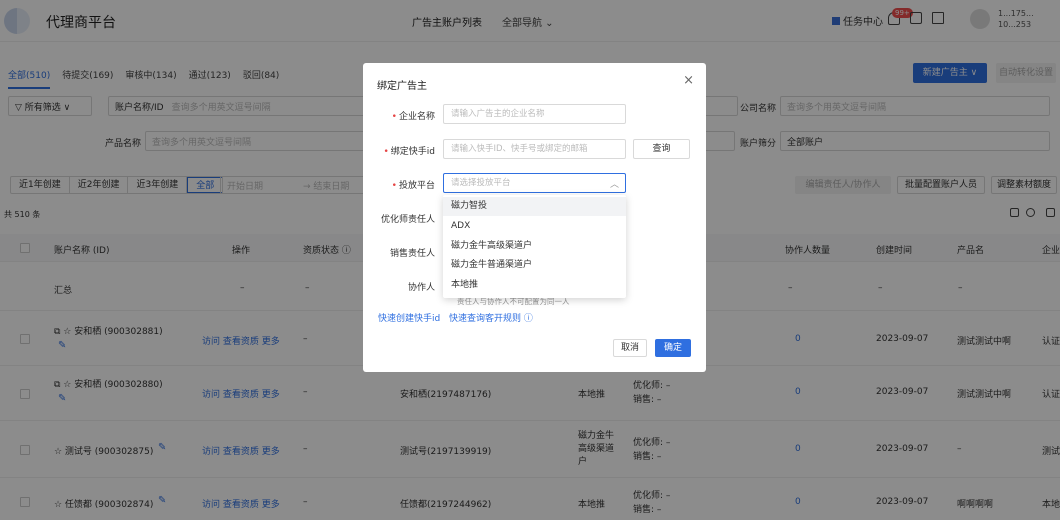 This screenshot has height=520, width=1060. I want to click on cancel-button: 取消, so click(630, 348).